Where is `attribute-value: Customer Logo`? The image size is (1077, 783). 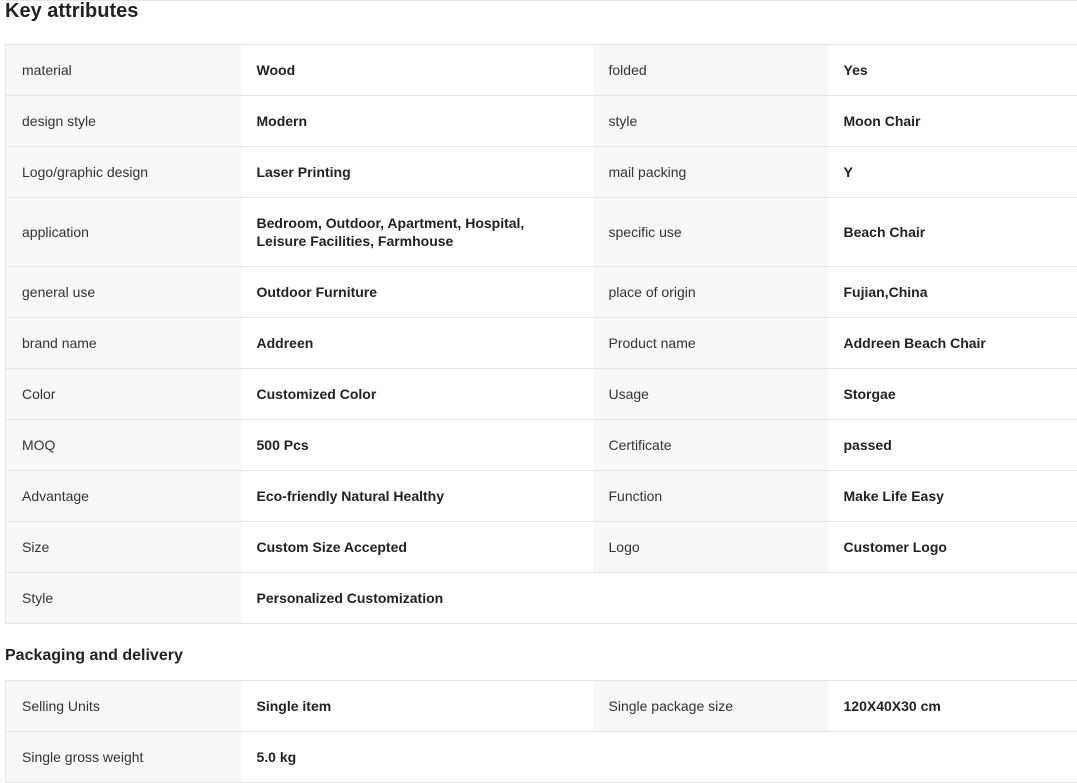 attribute-value: Customer Logo is located at coordinates (952, 547).